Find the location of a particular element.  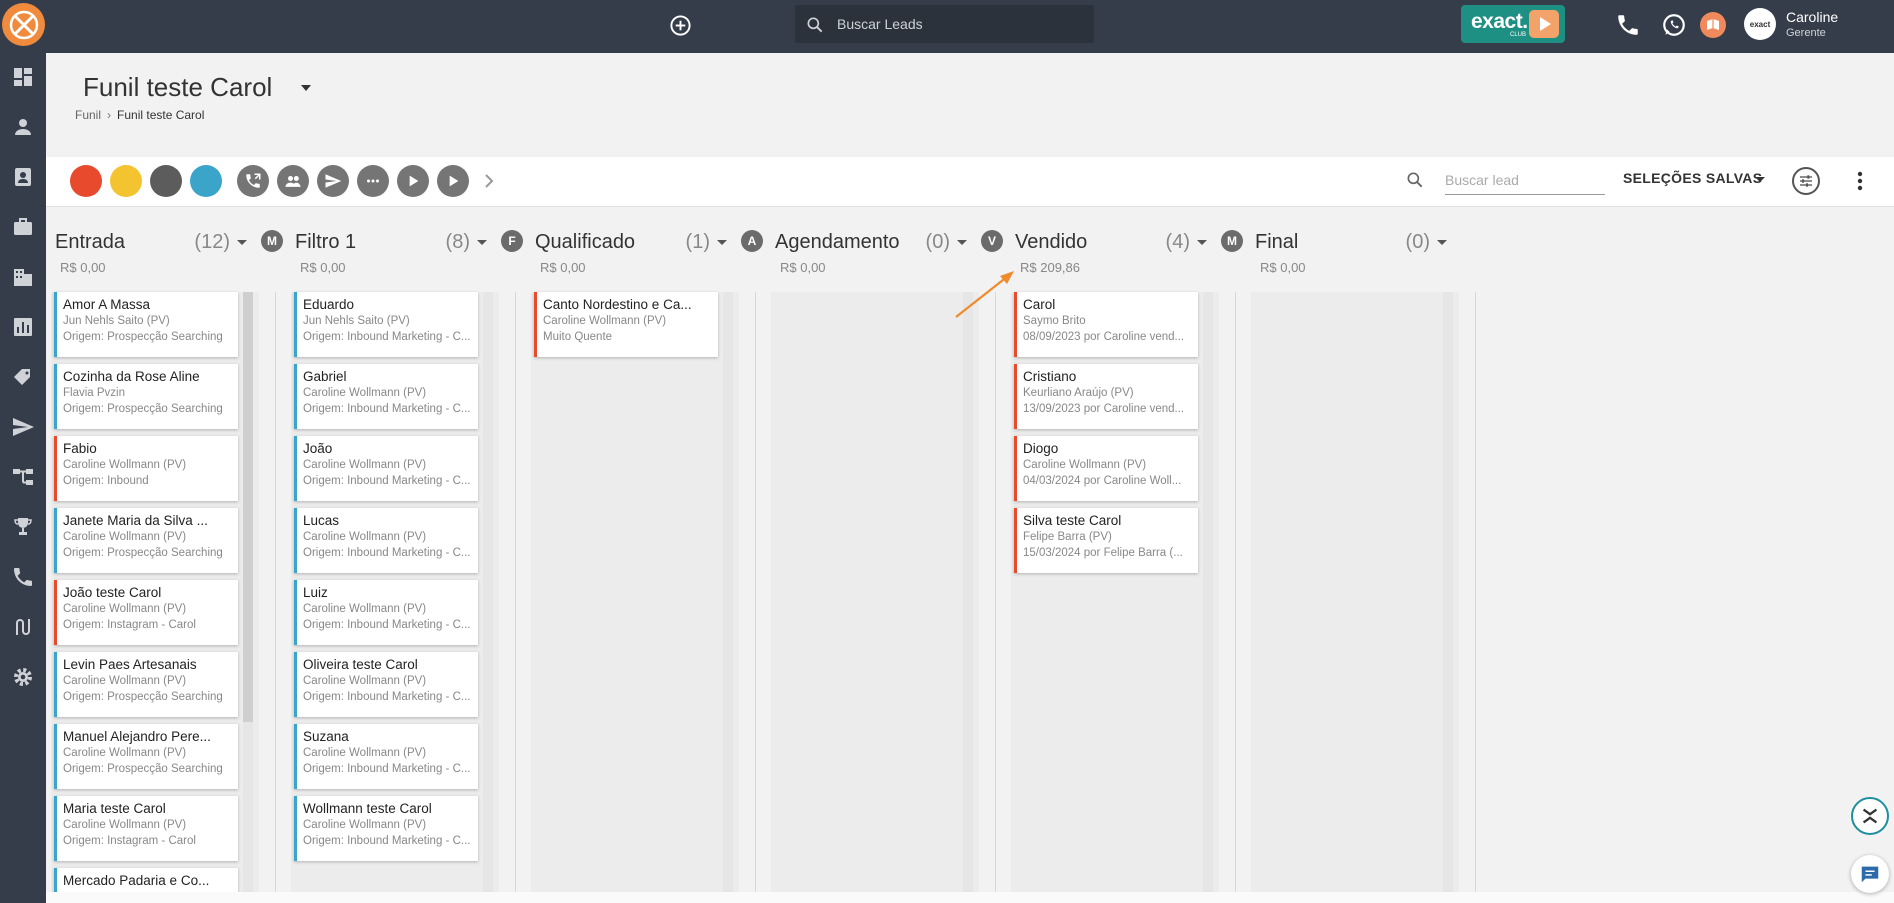

breadcrumb-link: Funil is located at coordinates (88, 115).